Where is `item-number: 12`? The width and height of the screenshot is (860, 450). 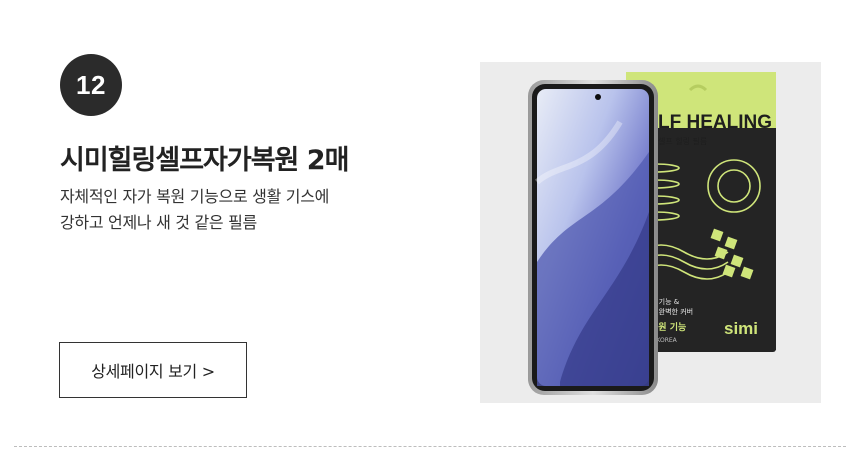 item-number: 12 is located at coordinates (91, 84).